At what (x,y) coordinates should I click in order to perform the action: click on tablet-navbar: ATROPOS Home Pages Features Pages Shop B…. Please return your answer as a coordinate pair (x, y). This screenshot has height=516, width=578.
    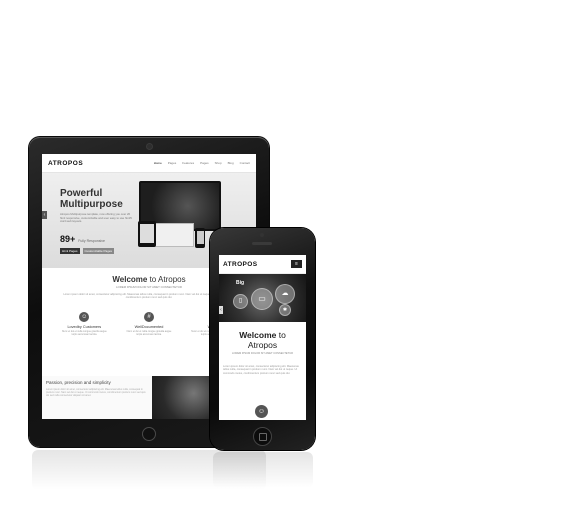
    Looking at the image, I should click on (149, 163).